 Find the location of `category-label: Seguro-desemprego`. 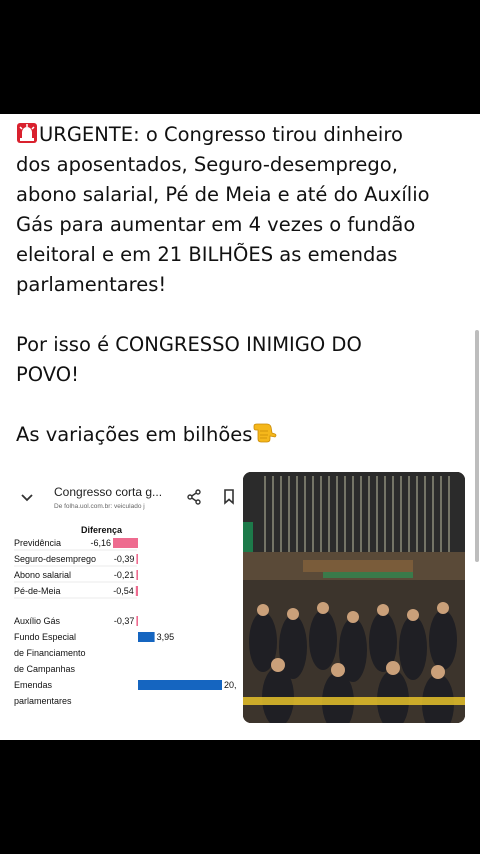

category-label: Seguro-desemprego is located at coordinates (55, 559).